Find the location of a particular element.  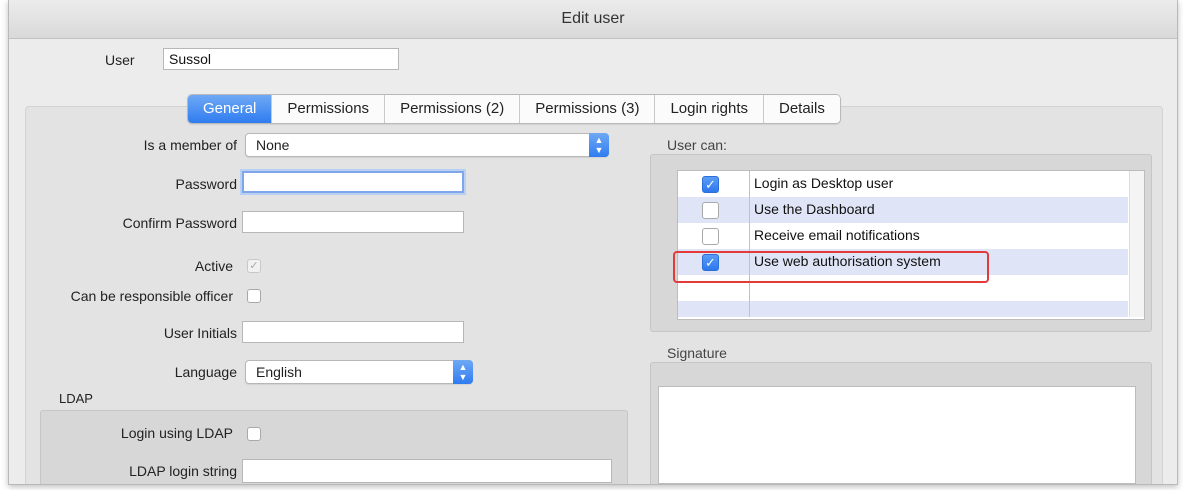

title-bar: Edit user is located at coordinates (593, 19).